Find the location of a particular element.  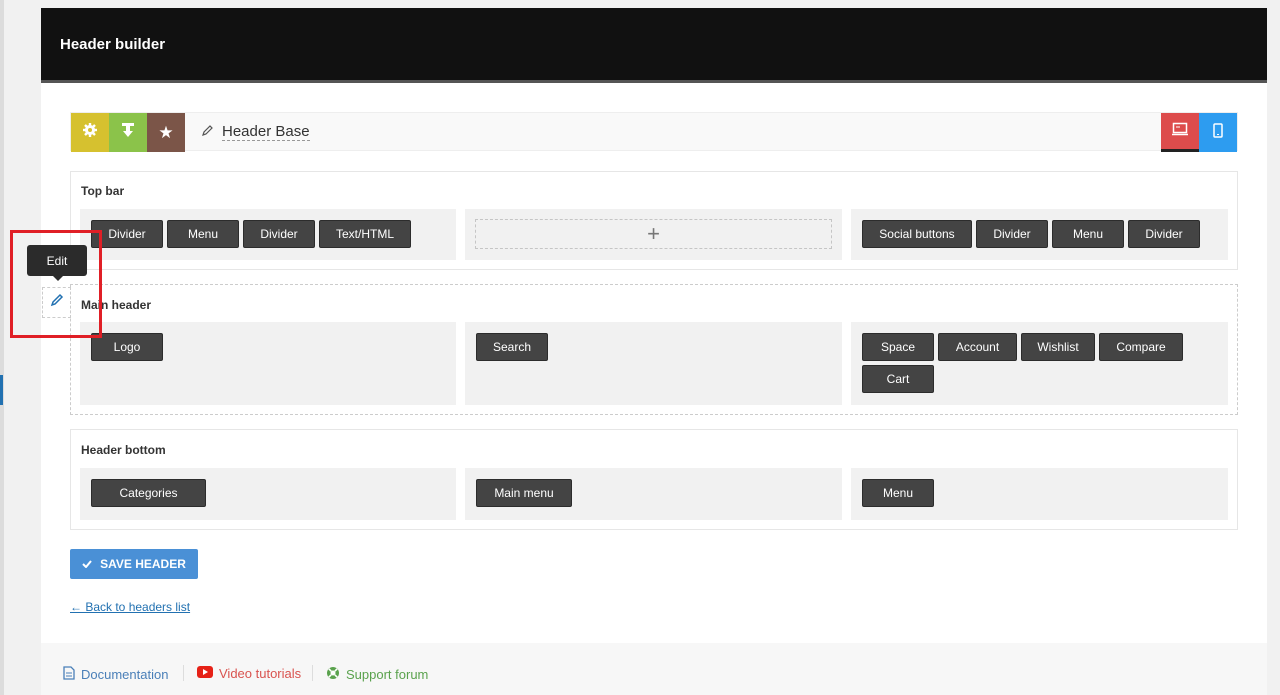

element-social-buttons: Social buttons is located at coordinates (917, 234).